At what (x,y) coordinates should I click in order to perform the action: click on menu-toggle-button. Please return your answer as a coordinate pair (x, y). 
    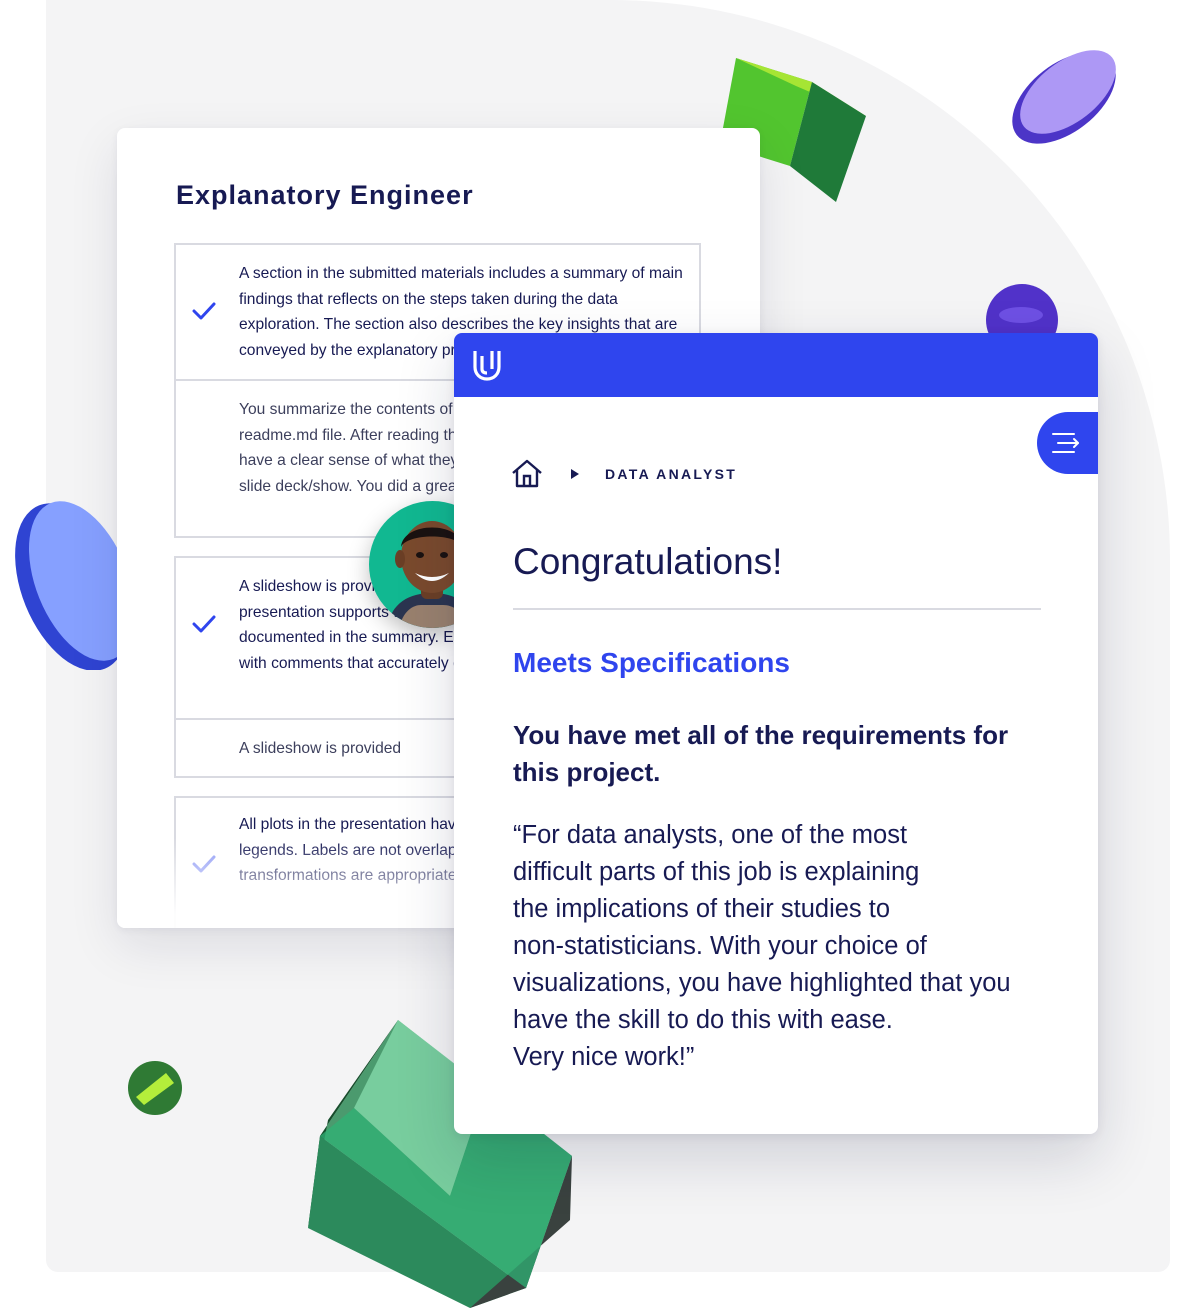
    Looking at the image, I should click on (1067, 443).